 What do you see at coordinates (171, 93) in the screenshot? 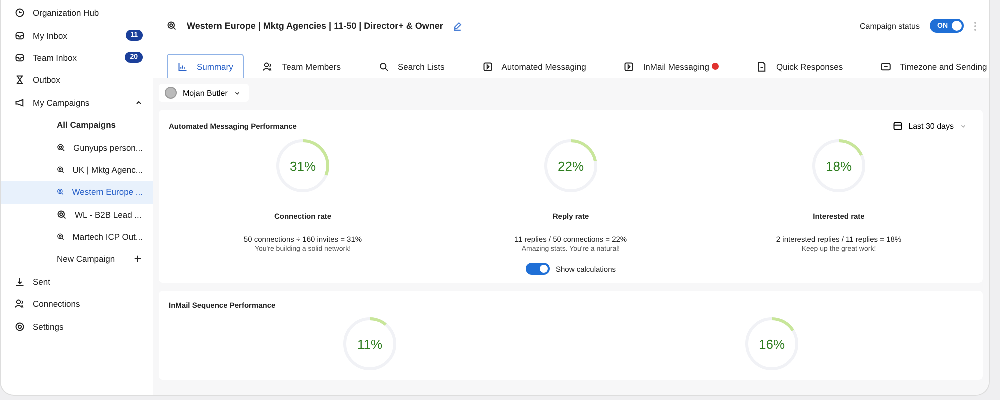
I see `avatar-icon` at bounding box center [171, 93].